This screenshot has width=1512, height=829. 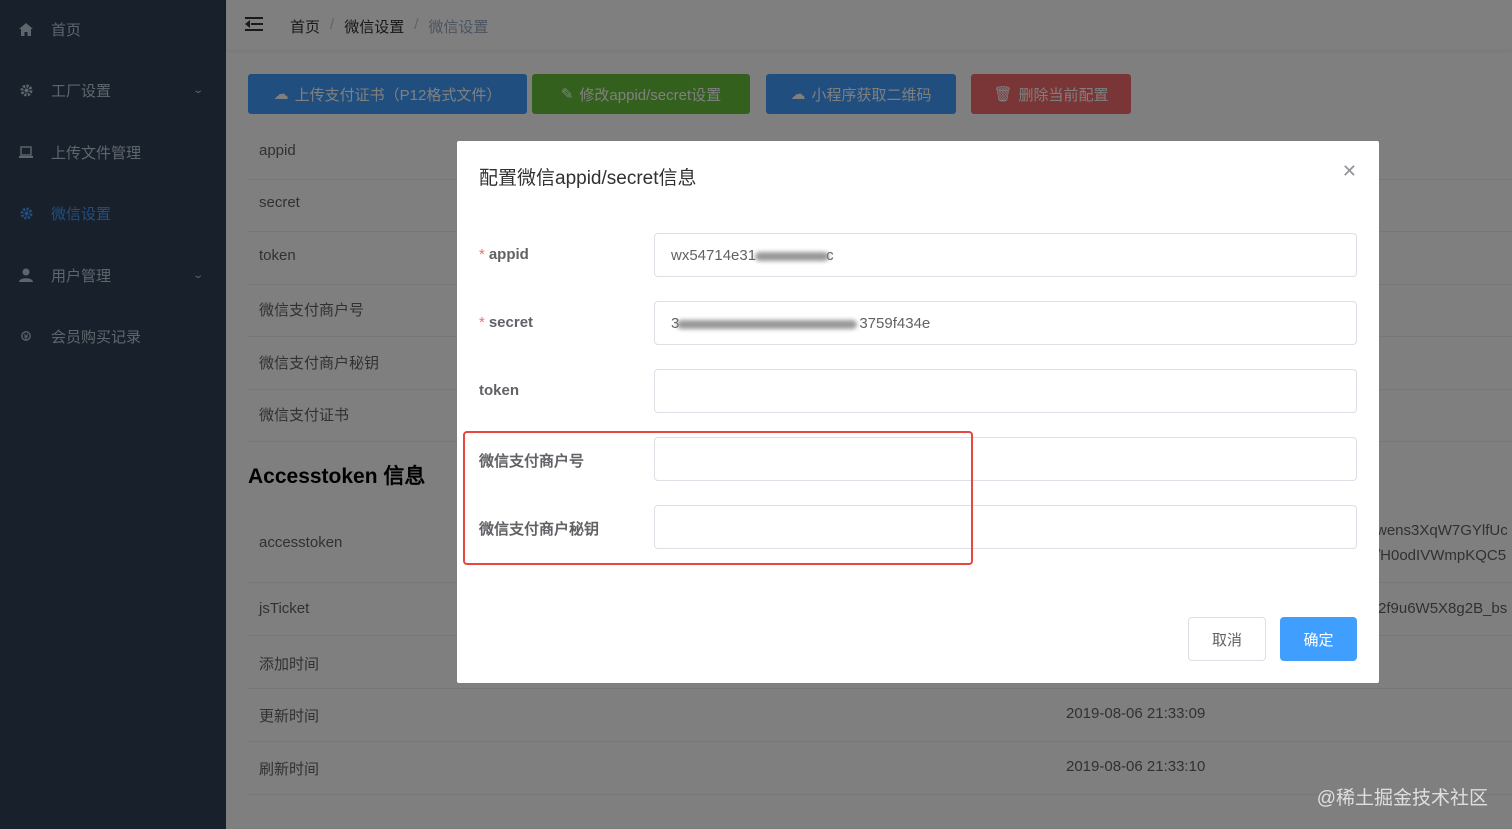 I want to click on close-icon: ✕, so click(x=1349, y=171).